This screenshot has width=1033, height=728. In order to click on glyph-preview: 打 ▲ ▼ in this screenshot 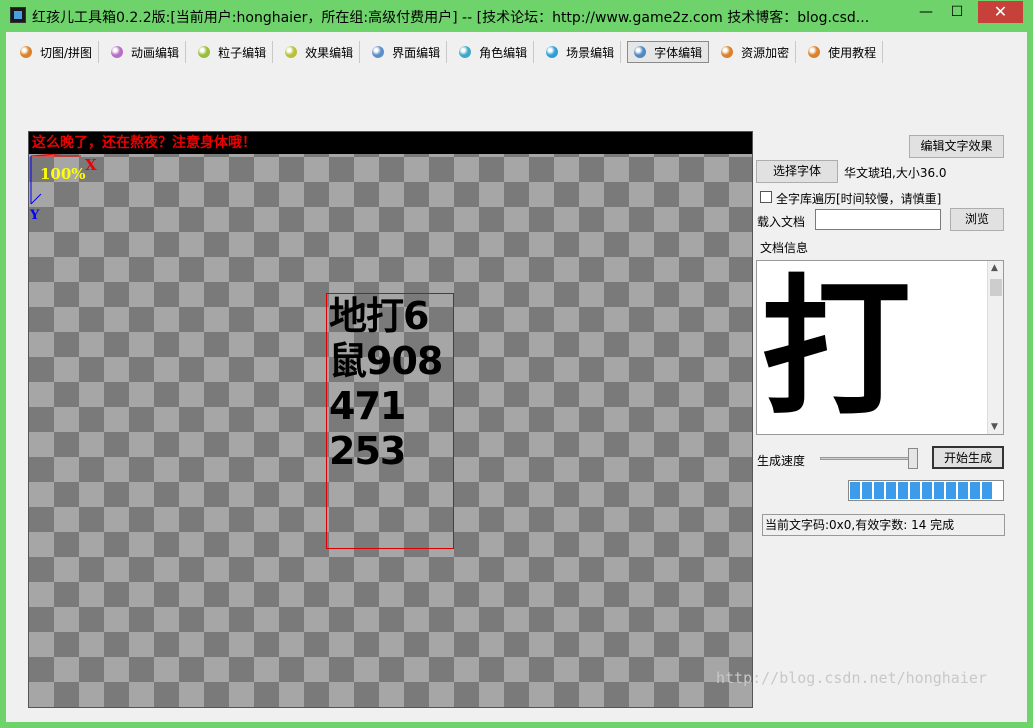, I will do `click(880, 347)`.